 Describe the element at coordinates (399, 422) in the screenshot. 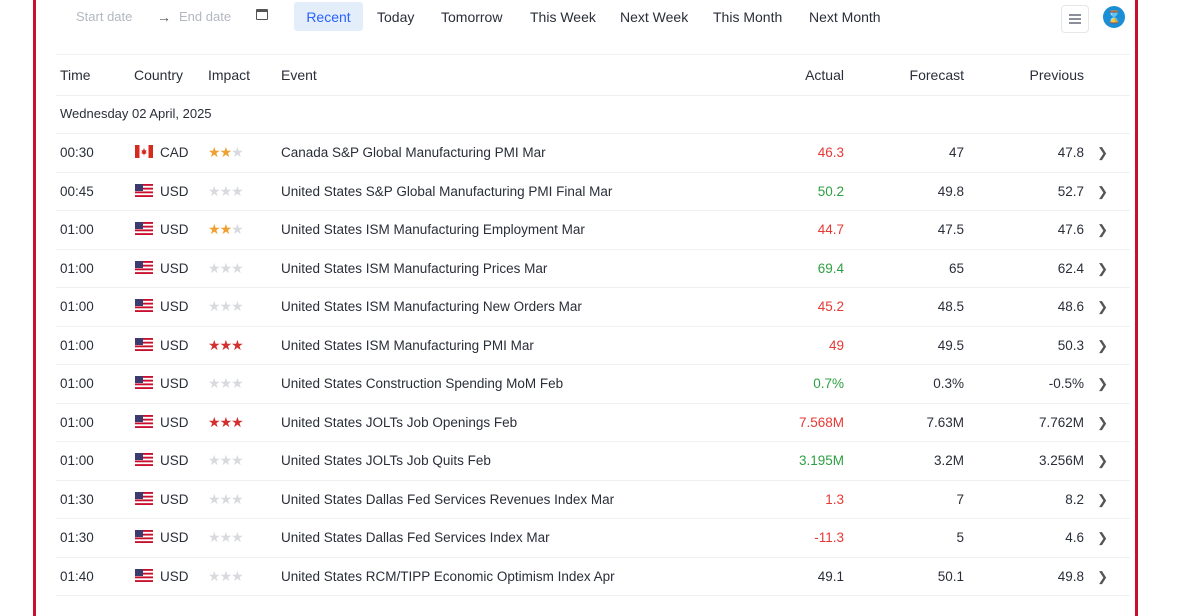

I see `event-name: United States JOLTs Job Openings Feb` at that location.